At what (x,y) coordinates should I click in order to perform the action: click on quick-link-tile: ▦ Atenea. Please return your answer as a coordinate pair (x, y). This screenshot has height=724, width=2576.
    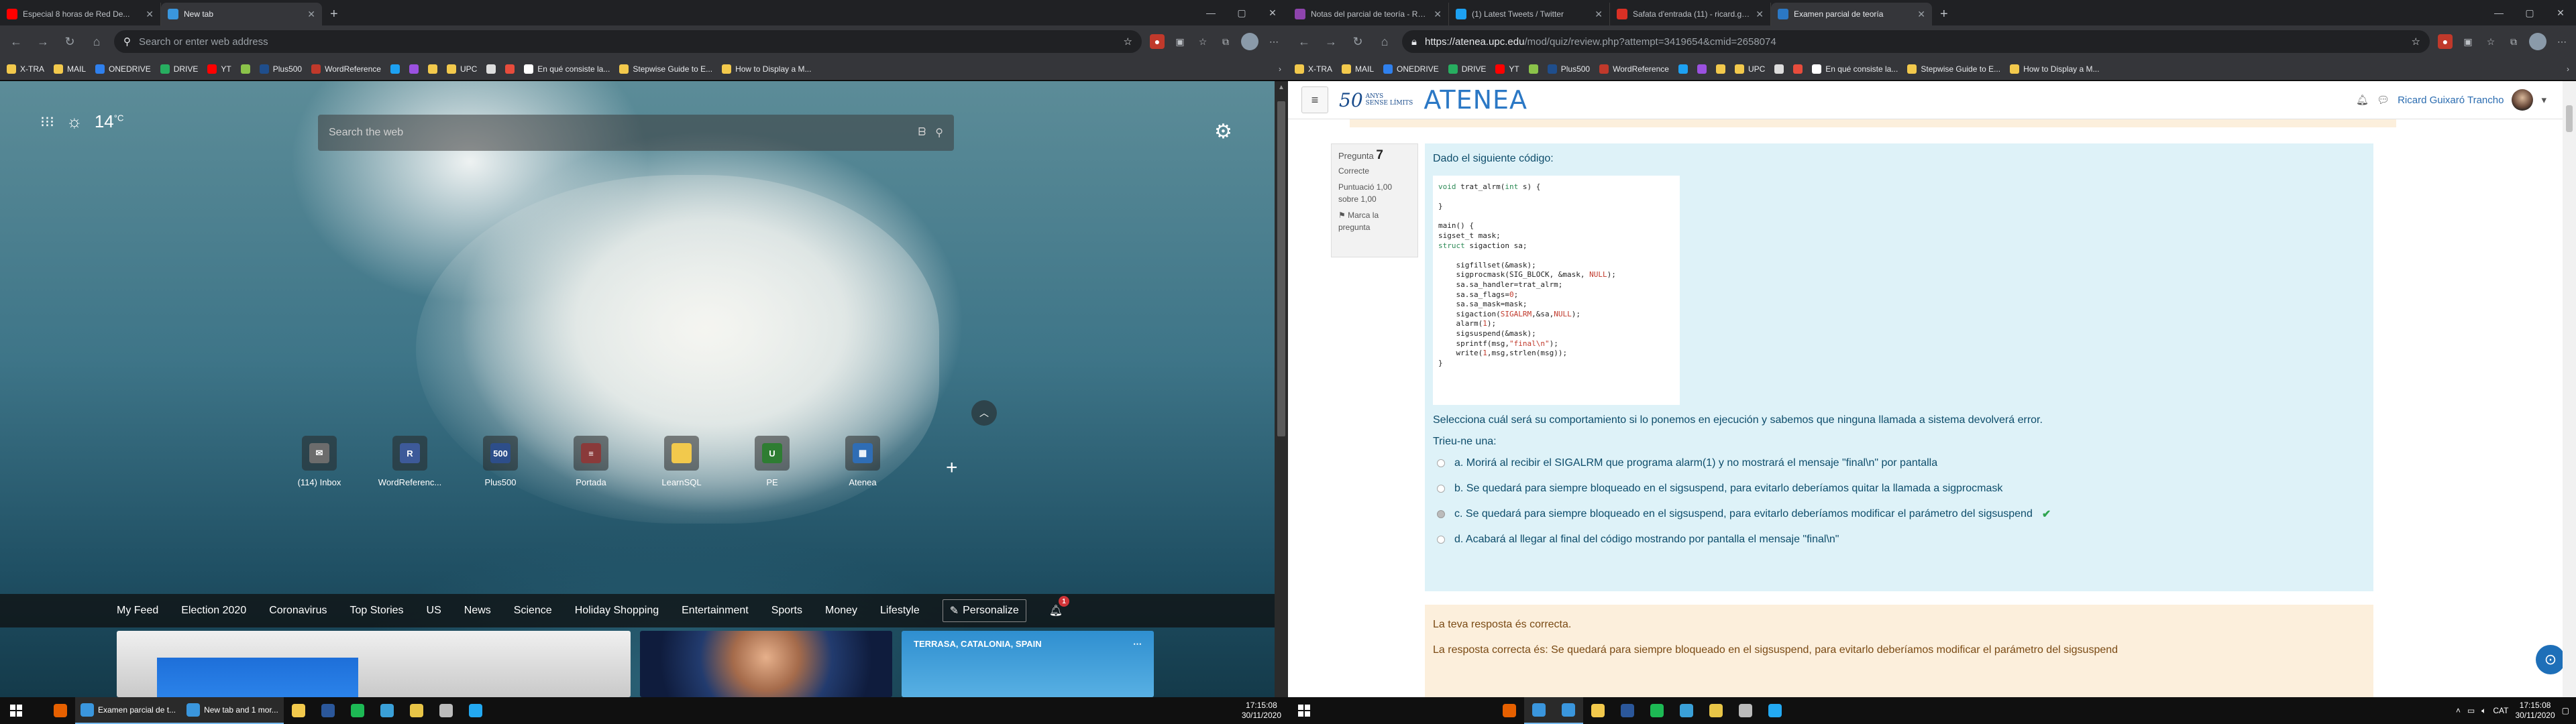
    Looking at the image, I should click on (862, 462).